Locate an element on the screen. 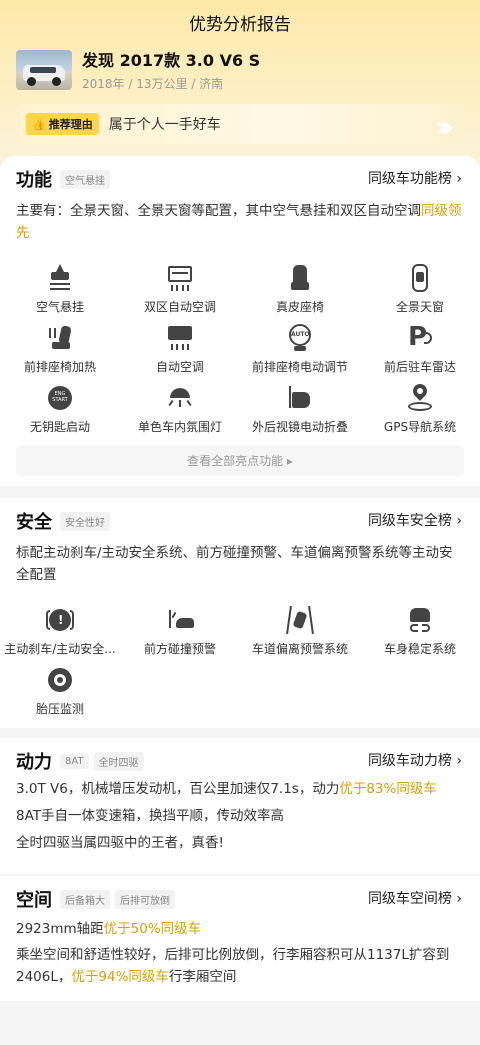 This screenshot has height=1045, width=480. gps-icon is located at coordinates (420, 396).